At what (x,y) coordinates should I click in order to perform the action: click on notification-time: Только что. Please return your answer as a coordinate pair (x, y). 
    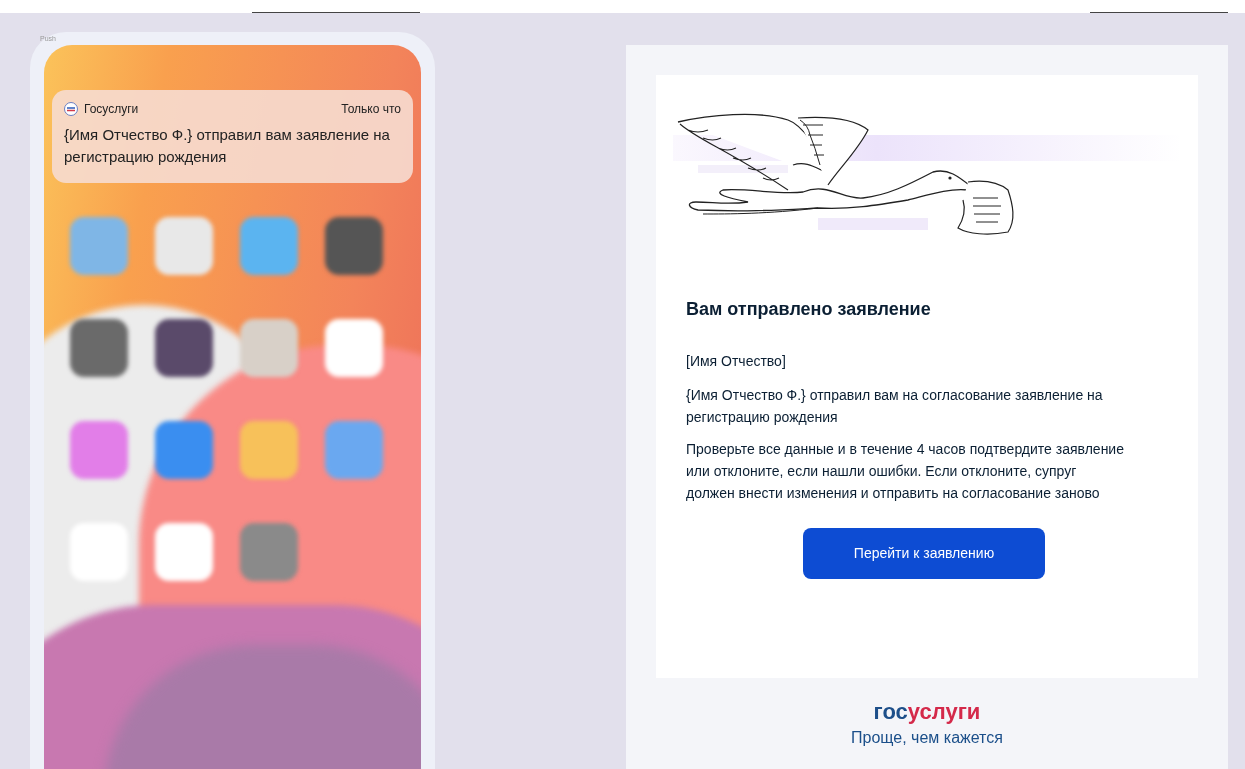
    Looking at the image, I should click on (371, 109).